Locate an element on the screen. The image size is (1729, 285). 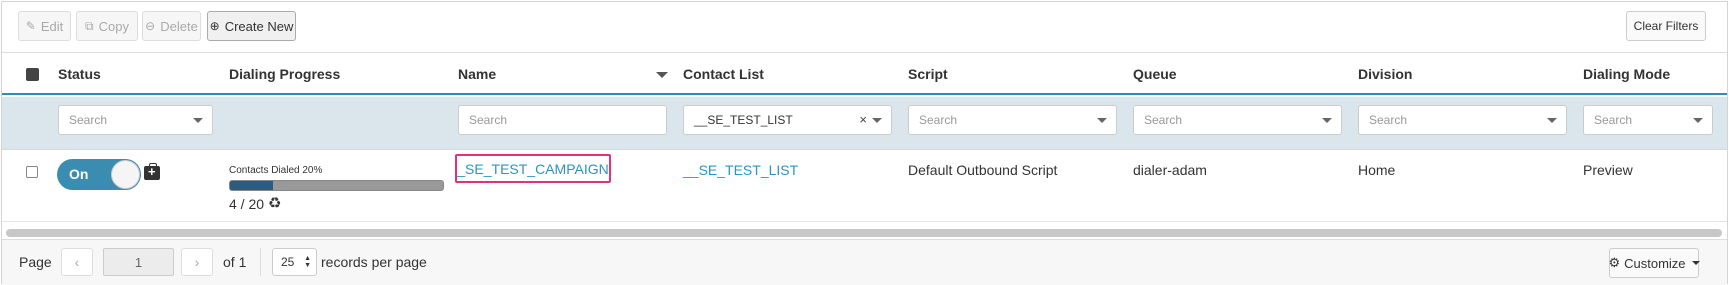
next-page-button: › is located at coordinates (197, 262).